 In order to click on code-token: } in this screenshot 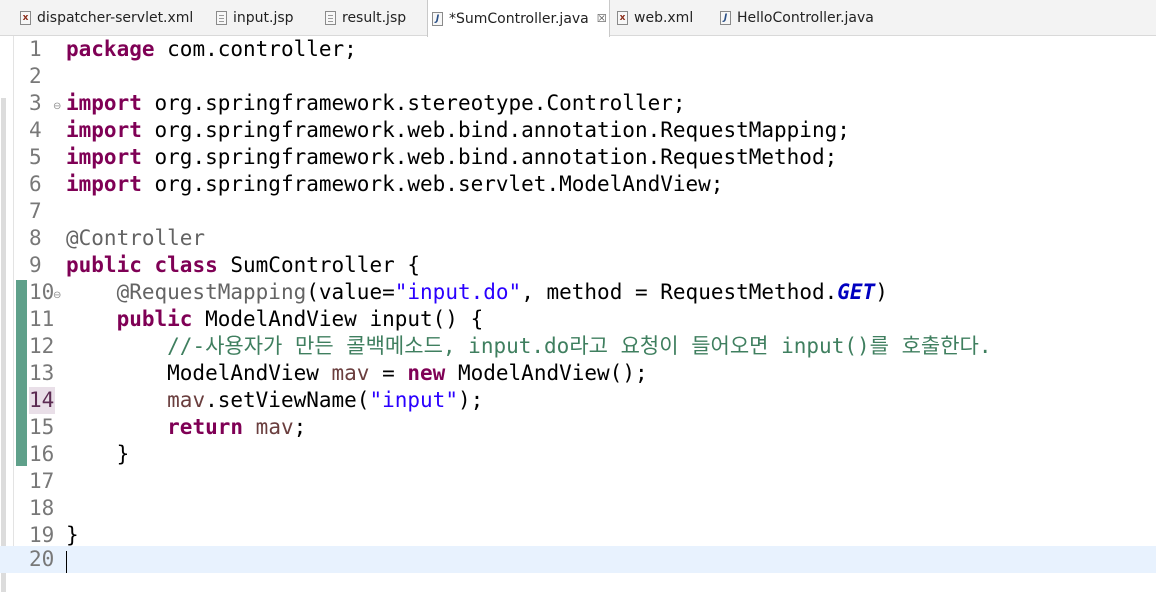, I will do `click(98, 454)`.